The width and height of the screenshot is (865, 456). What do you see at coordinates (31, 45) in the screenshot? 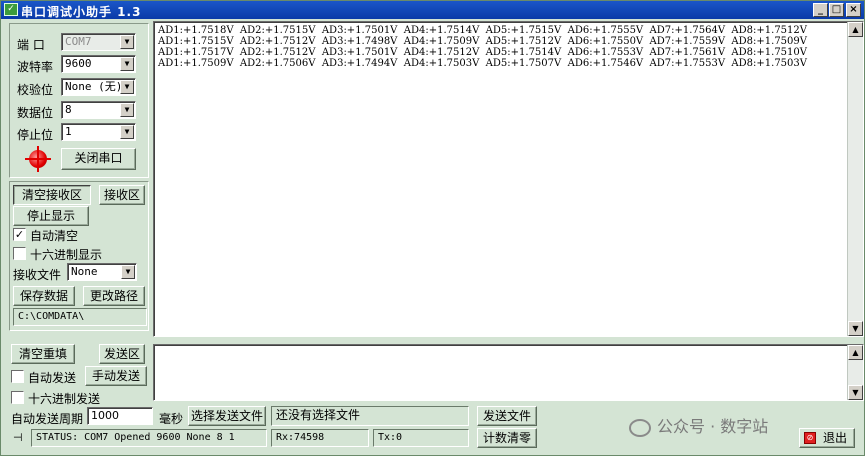
I see `port-label: 端 口` at bounding box center [31, 45].